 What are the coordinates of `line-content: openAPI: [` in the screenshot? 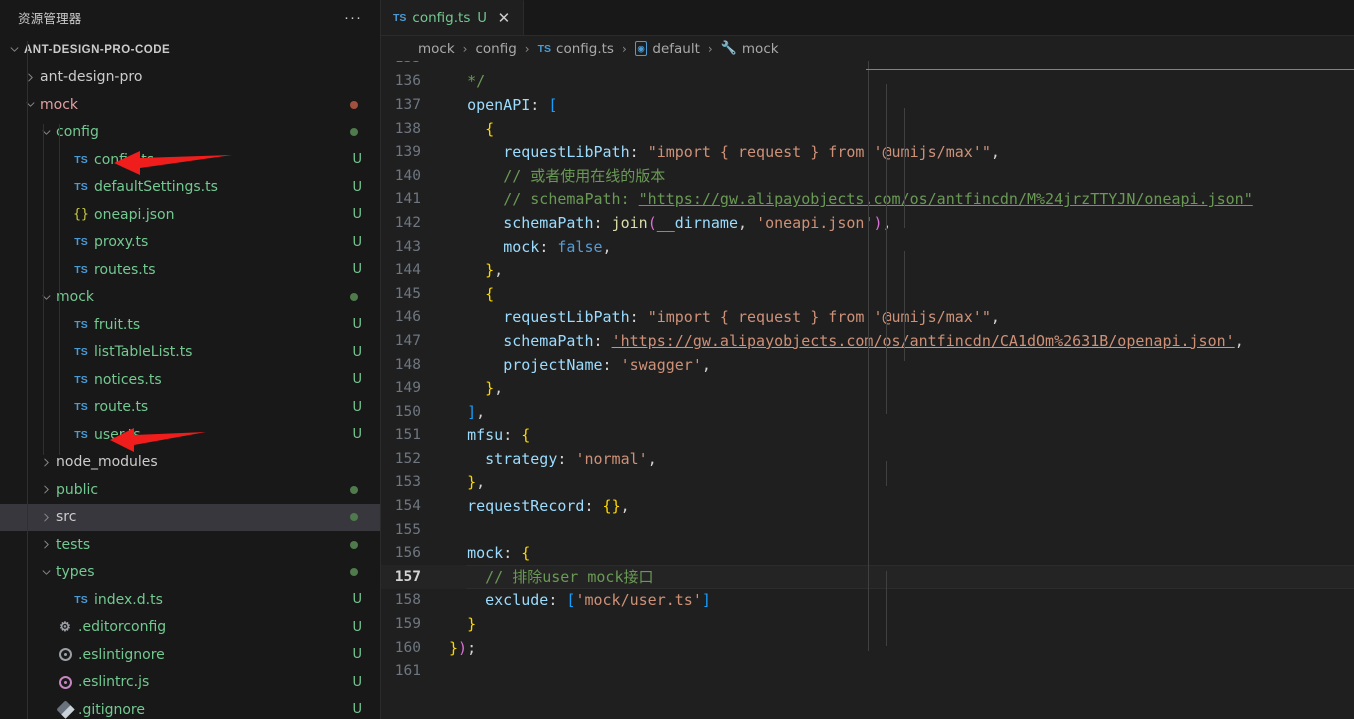 It's located at (512, 104).